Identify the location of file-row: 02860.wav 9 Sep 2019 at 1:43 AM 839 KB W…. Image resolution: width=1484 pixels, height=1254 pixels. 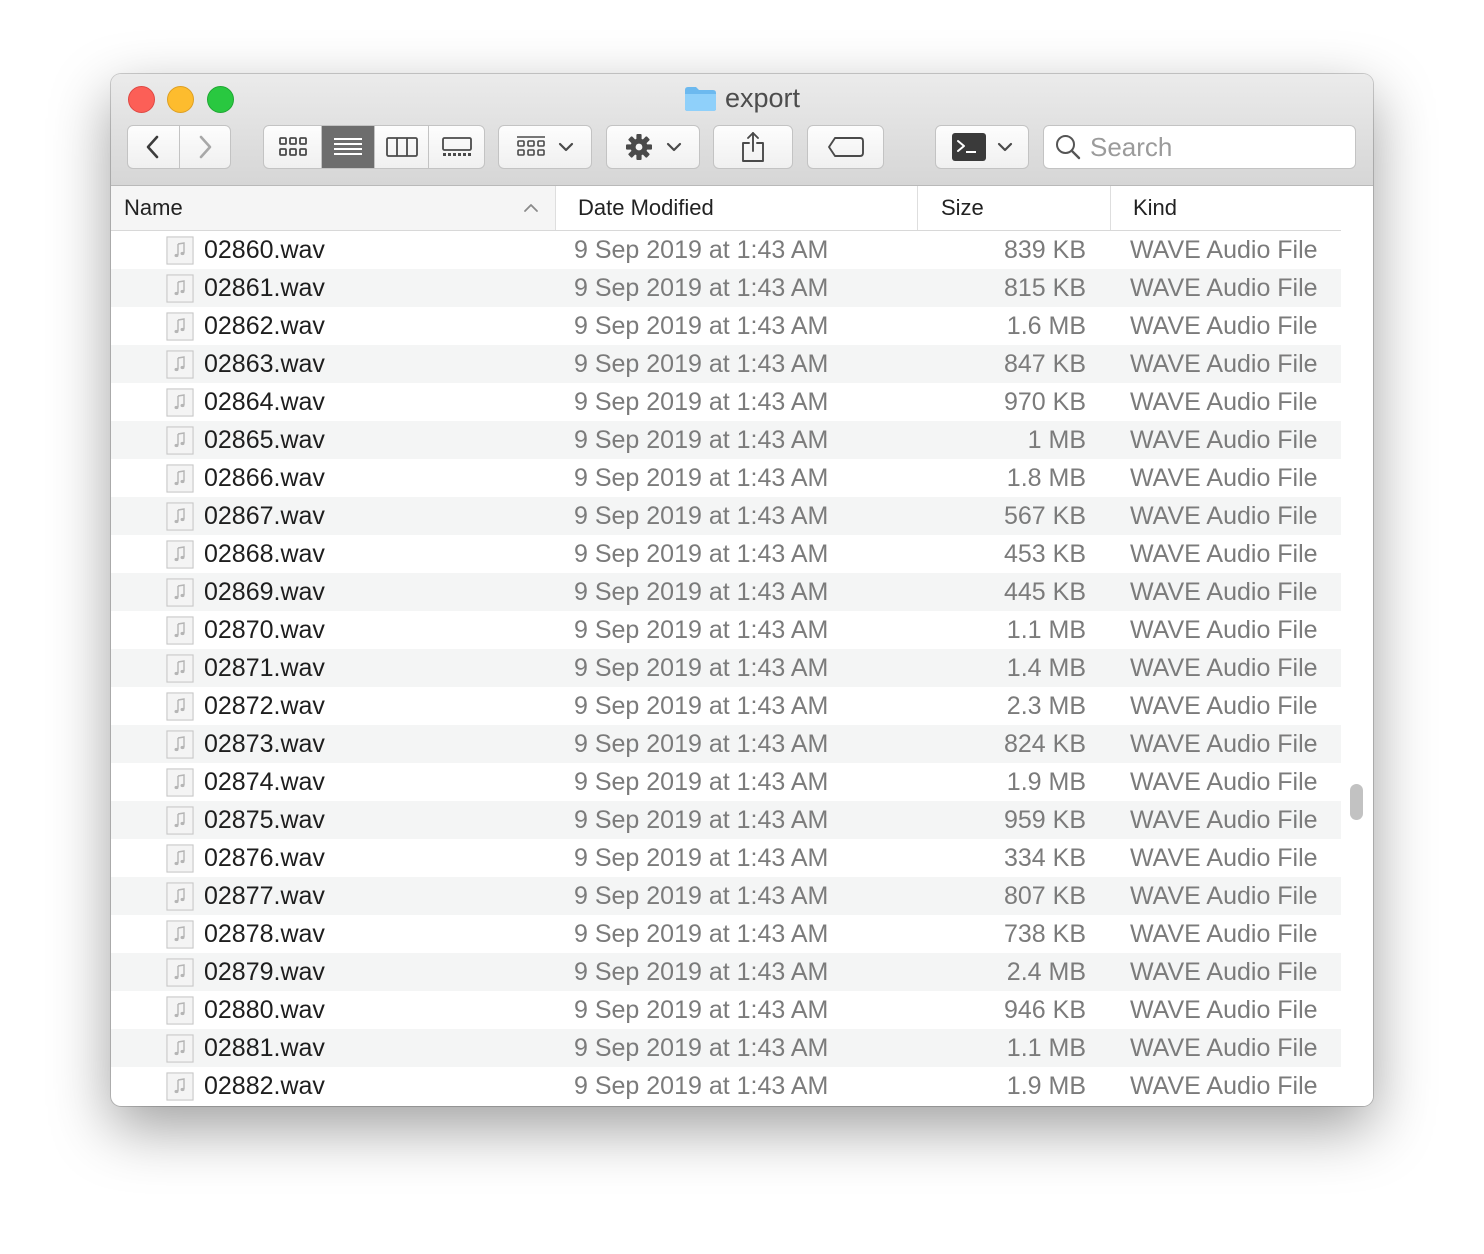
(726, 250).